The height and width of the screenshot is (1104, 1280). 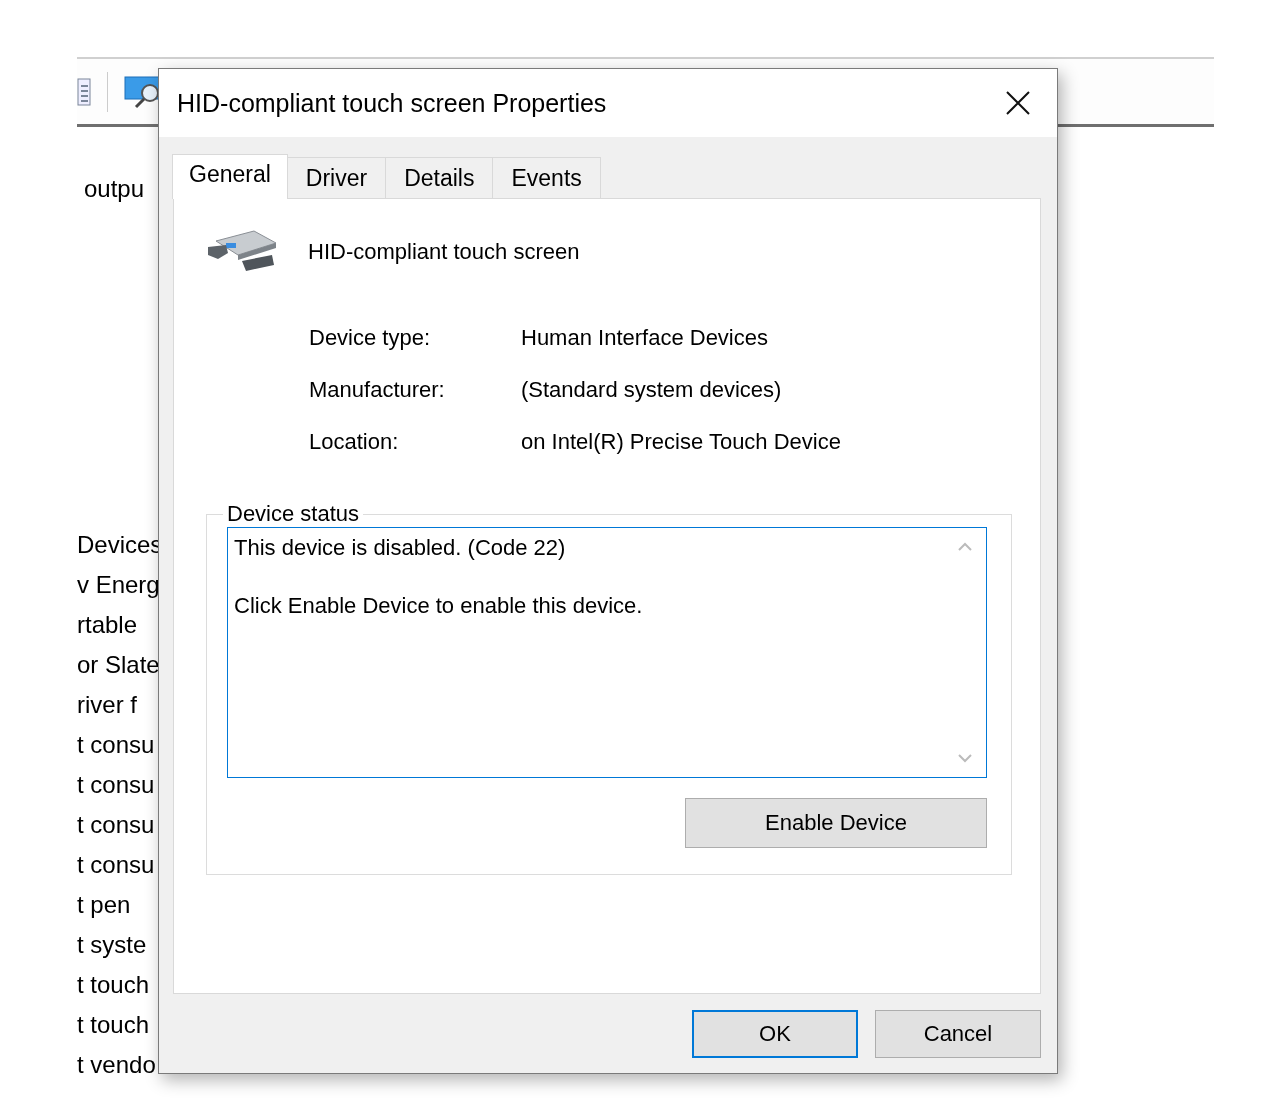 I want to click on status-text-field: This device is disabled. (Code 22) Click Enable Device to enable this device., so click(x=607, y=652).